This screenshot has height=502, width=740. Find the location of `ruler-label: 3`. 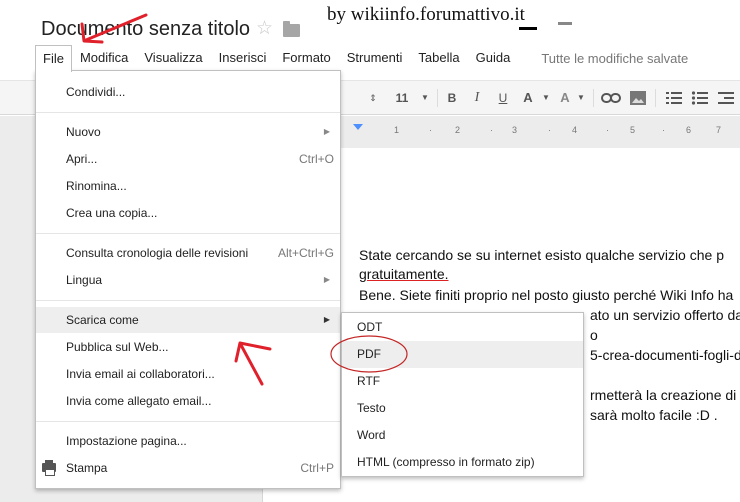

ruler-label: 3 is located at coordinates (515, 130).